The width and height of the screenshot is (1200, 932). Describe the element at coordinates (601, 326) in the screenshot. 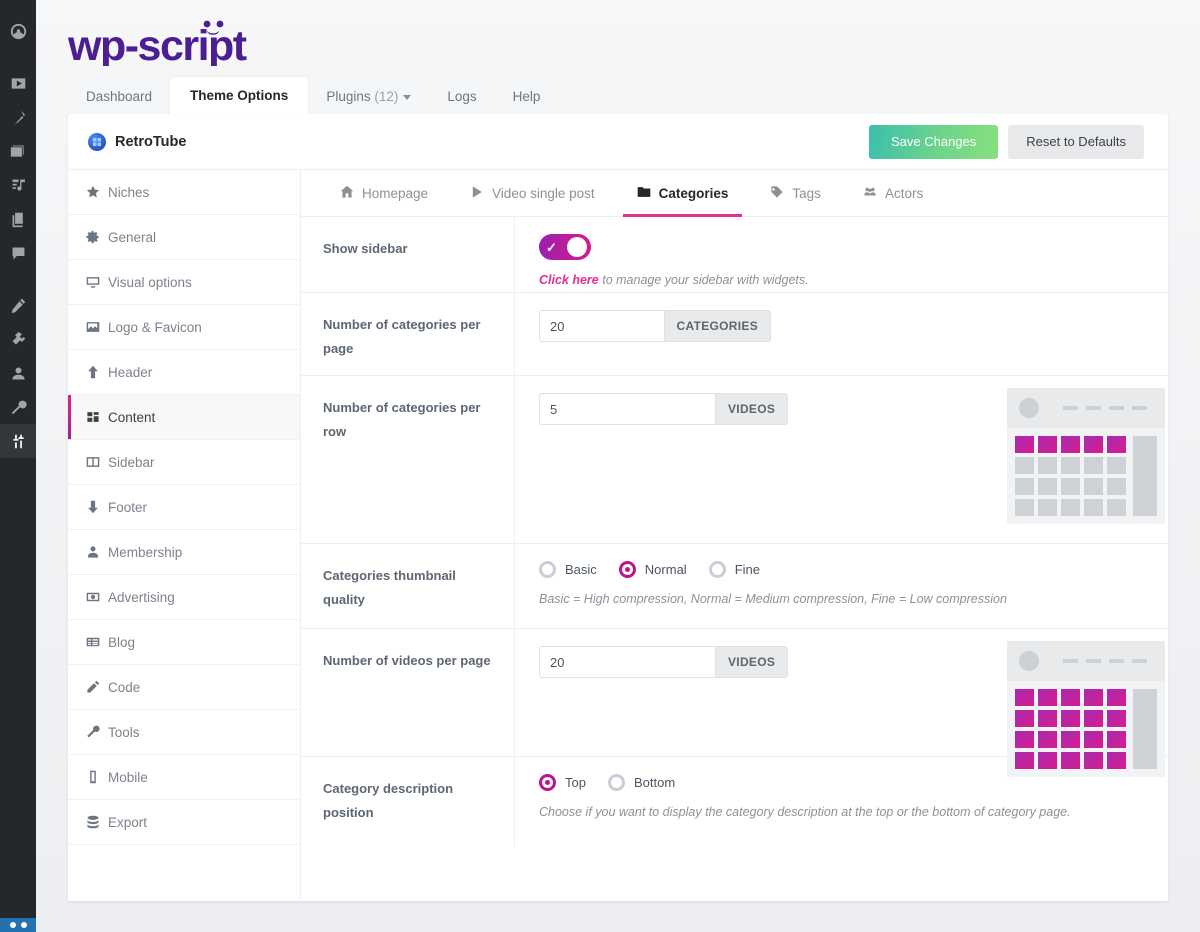

I see `categories-per-page-input` at that location.